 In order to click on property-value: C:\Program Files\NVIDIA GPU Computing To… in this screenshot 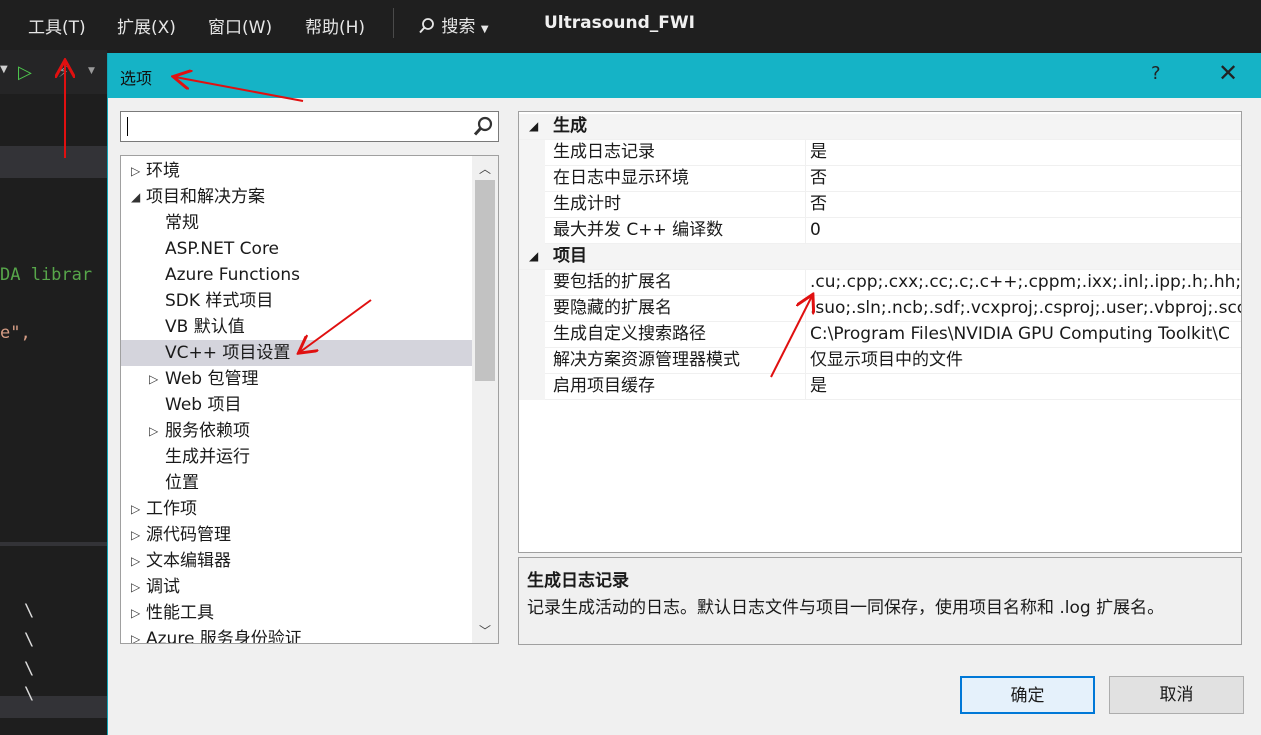, I will do `click(1020, 334)`.